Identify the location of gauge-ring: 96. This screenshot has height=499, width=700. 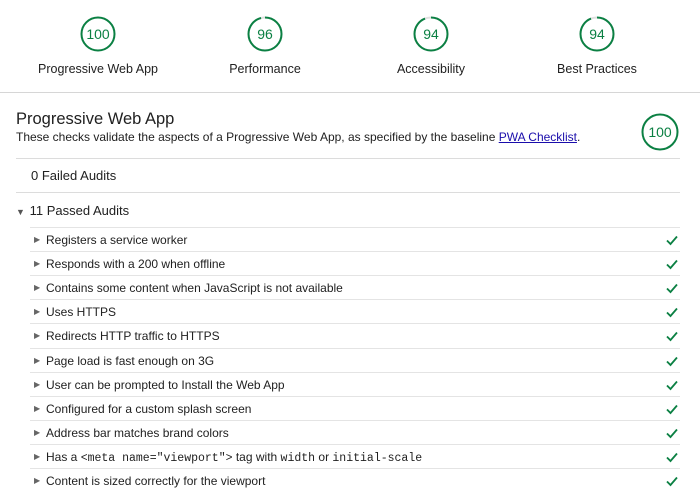
(265, 34).